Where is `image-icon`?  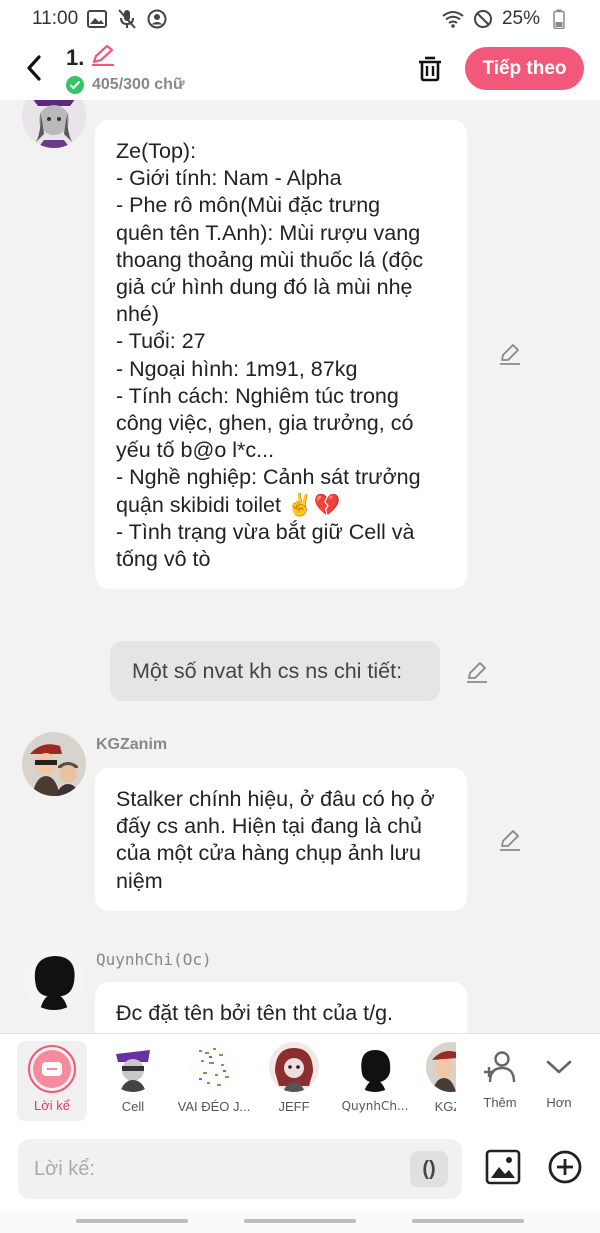 image-icon is located at coordinates (503, 1167).